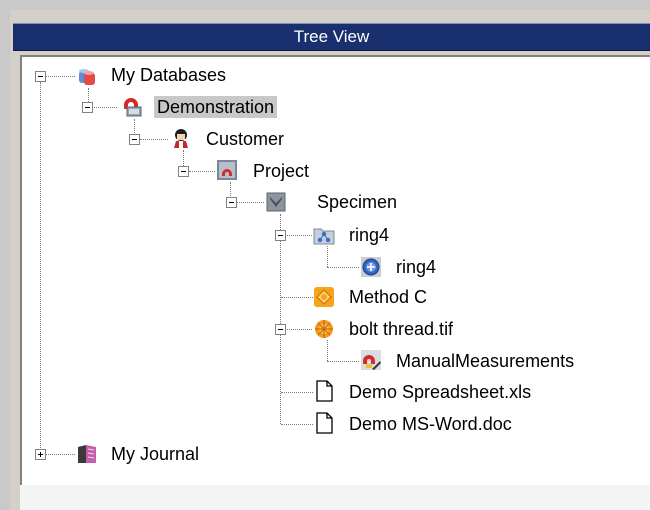 The height and width of the screenshot is (510, 650). What do you see at coordinates (324, 297) in the screenshot?
I see `method-icon` at bounding box center [324, 297].